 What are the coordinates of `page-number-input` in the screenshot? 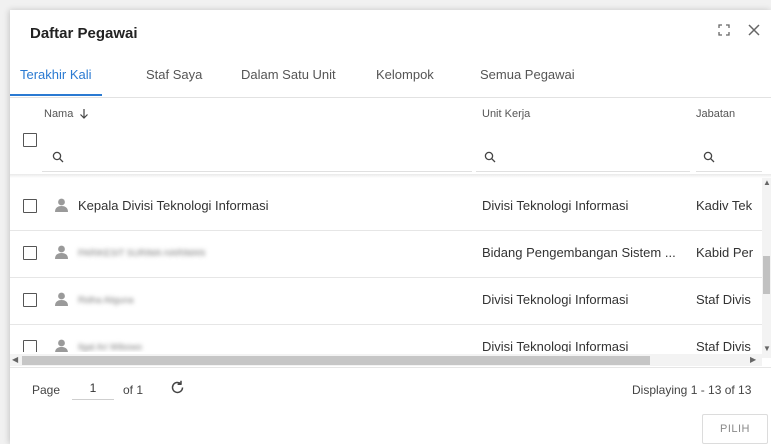 It's located at (93, 388).